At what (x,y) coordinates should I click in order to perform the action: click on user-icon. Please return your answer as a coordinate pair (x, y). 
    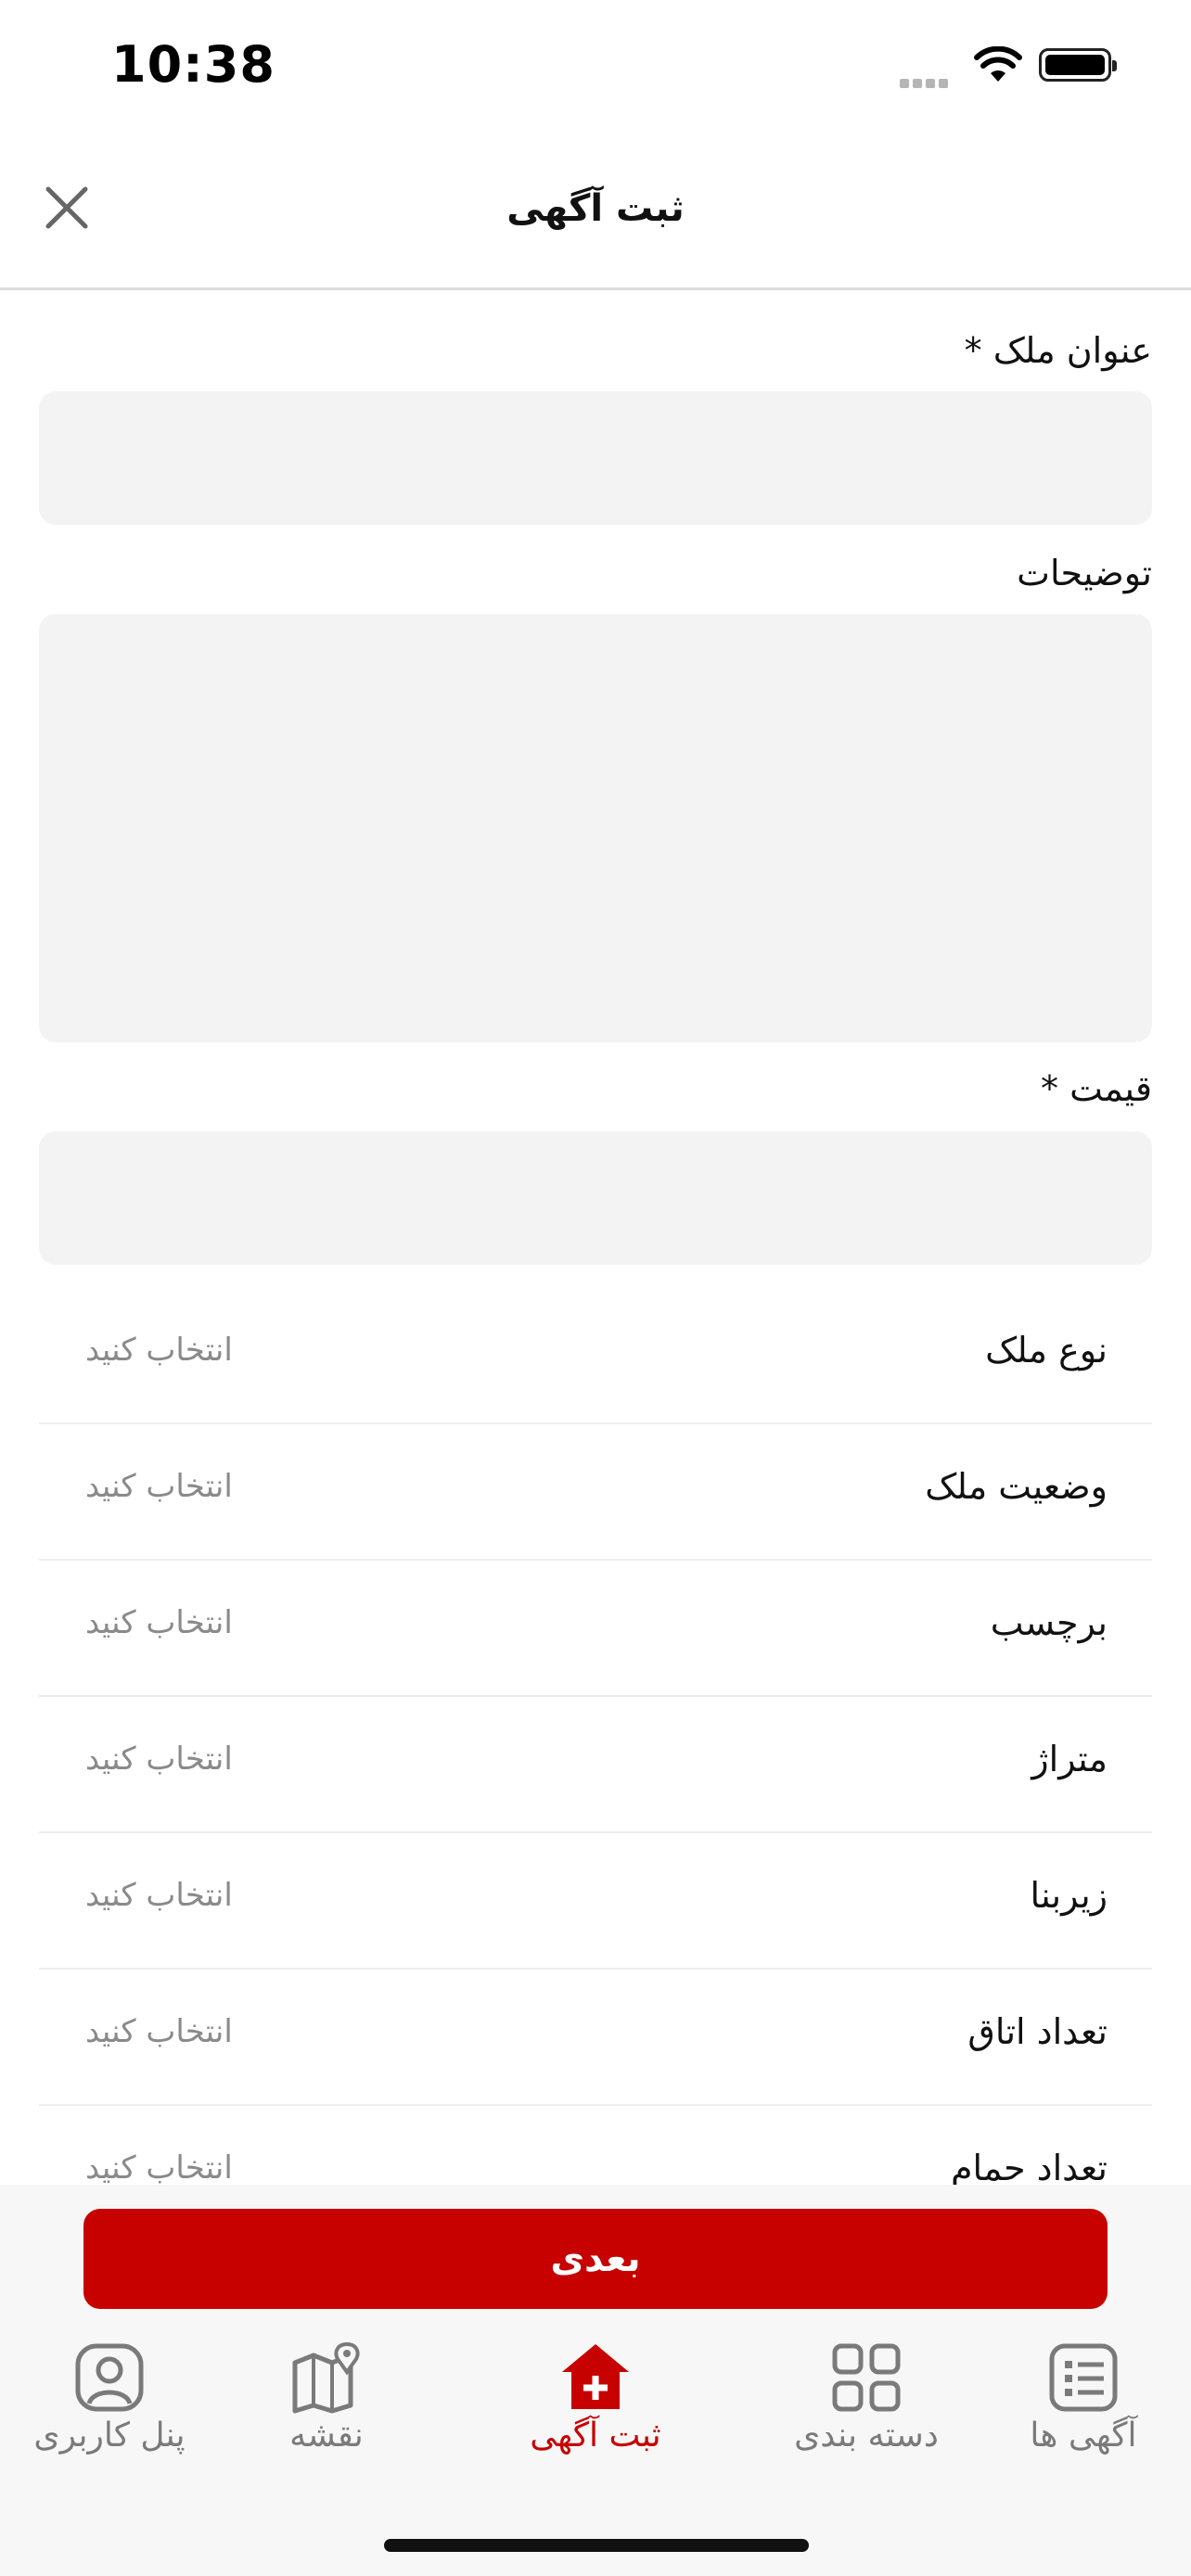
    Looking at the image, I should click on (109, 2378).